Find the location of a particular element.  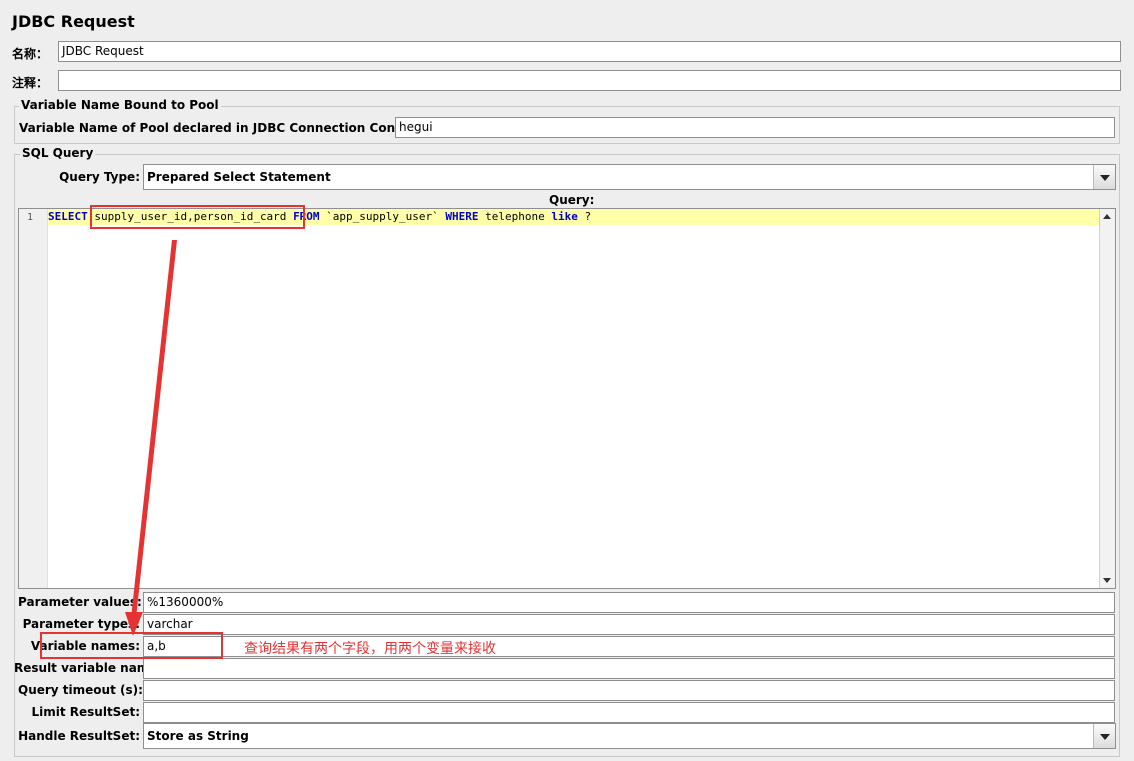

arrow-shaft is located at coordinates (154, 429).